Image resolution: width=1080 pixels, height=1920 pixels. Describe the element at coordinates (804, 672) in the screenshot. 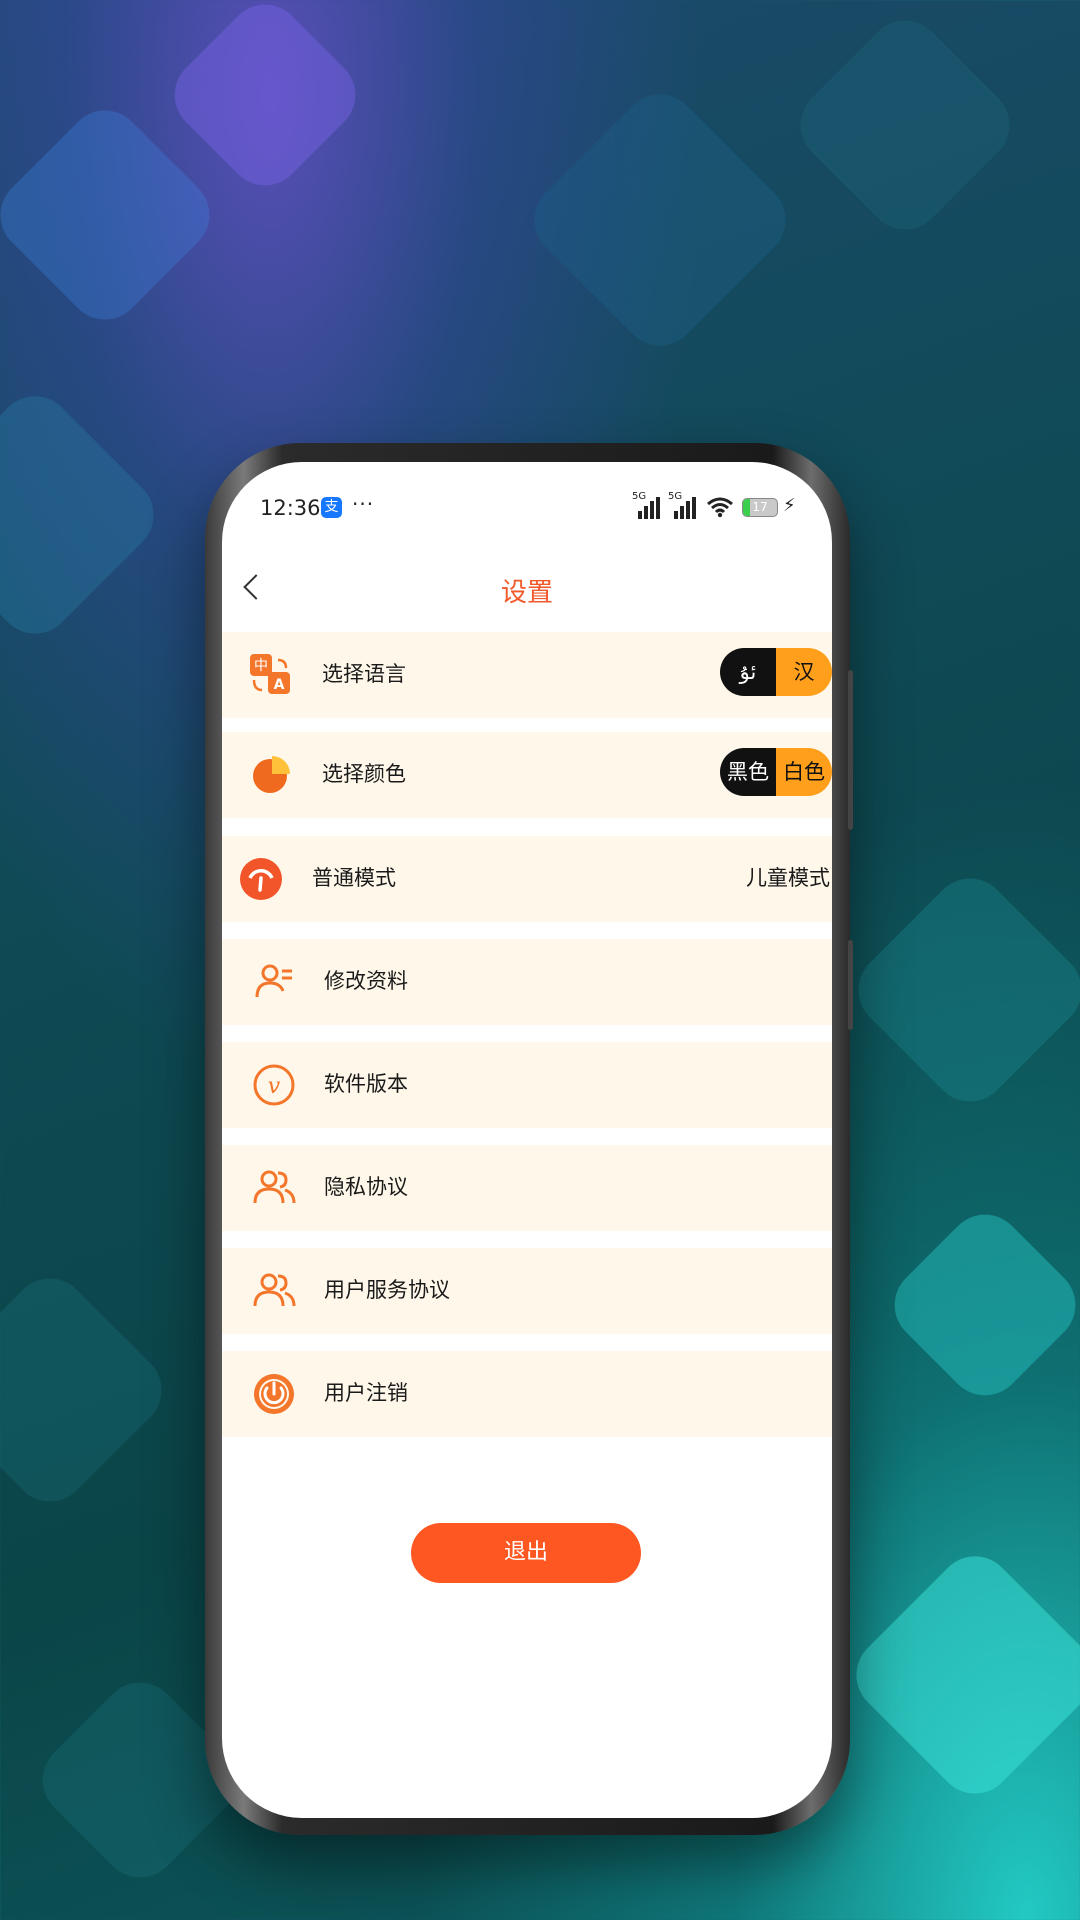

I see `language-option-chinese: 汉` at that location.